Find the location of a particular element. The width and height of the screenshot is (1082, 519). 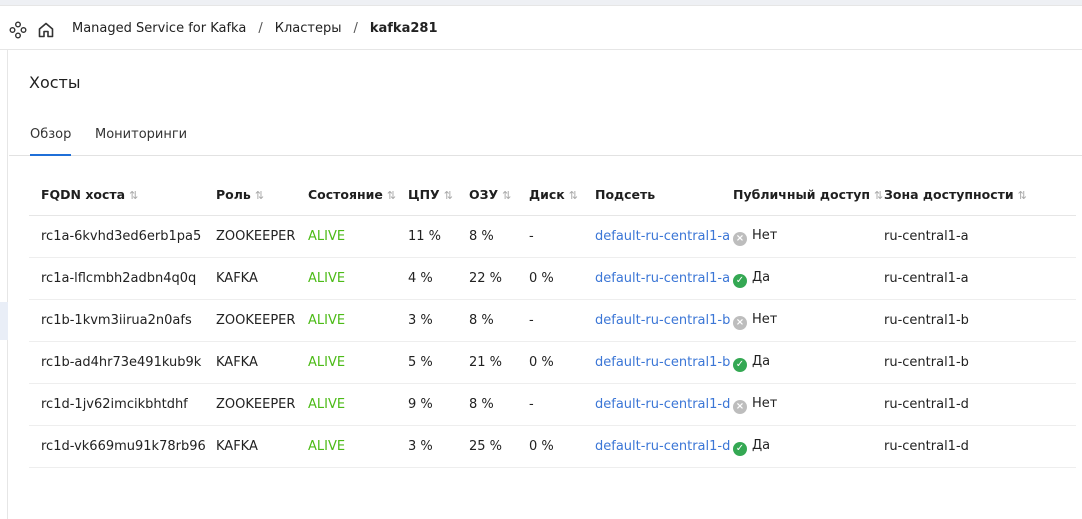

host-cpu: 11 % is located at coordinates (438, 236).